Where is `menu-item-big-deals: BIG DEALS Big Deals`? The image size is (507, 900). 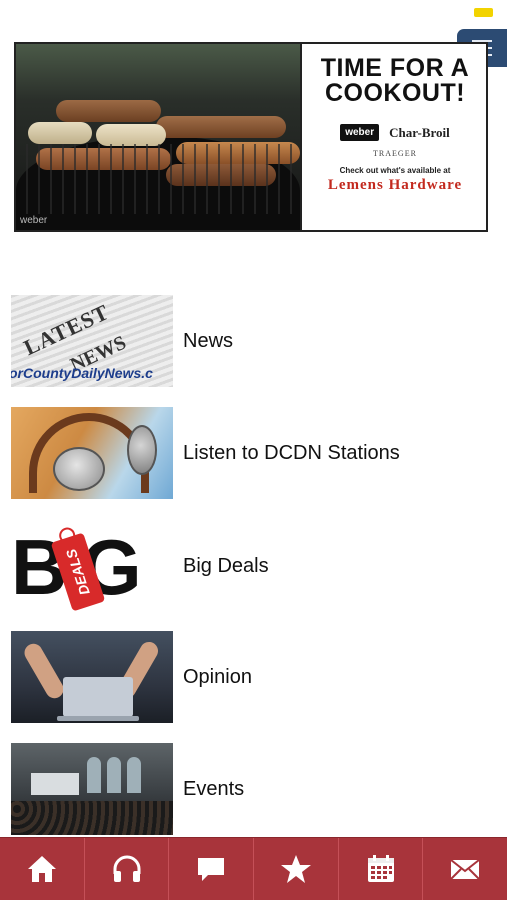
menu-item-big-deals: BIG DEALS Big Deals is located at coordinates (256, 566).